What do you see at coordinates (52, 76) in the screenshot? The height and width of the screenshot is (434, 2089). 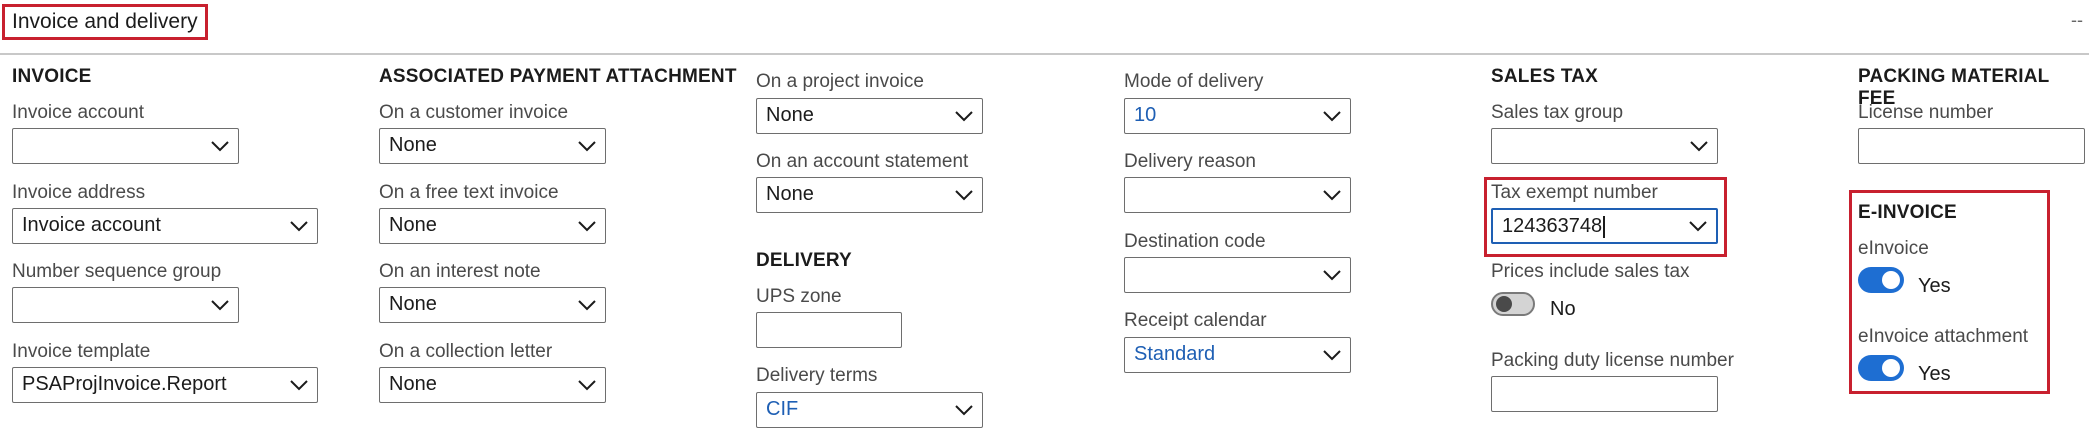 I see `invoice-group-title: INVOICE` at bounding box center [52, 76].